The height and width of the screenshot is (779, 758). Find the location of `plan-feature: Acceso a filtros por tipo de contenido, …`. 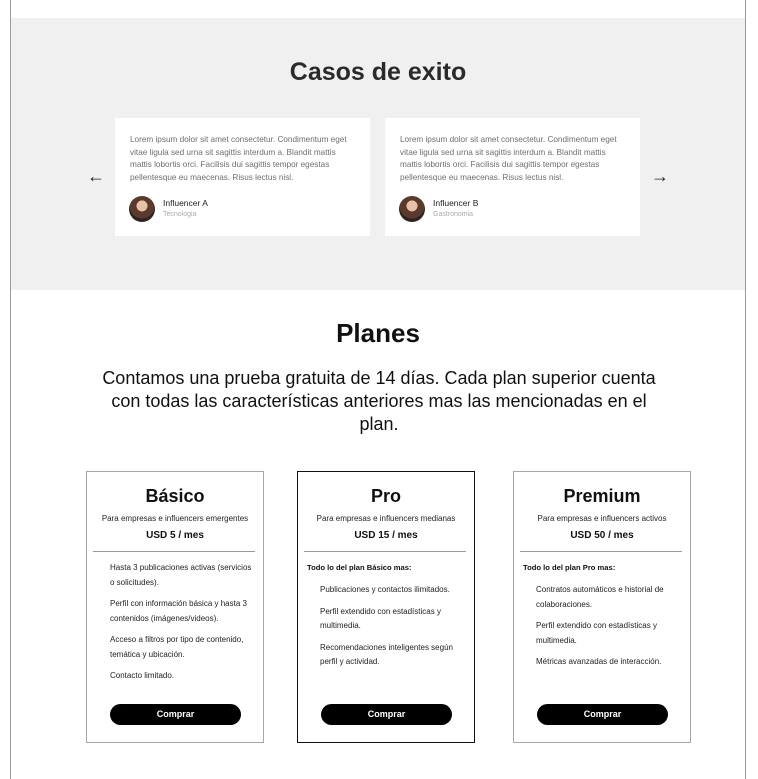

plan-feature: Acceso a filtros por tipo de contenido, … is located at coordinates (177, 647).